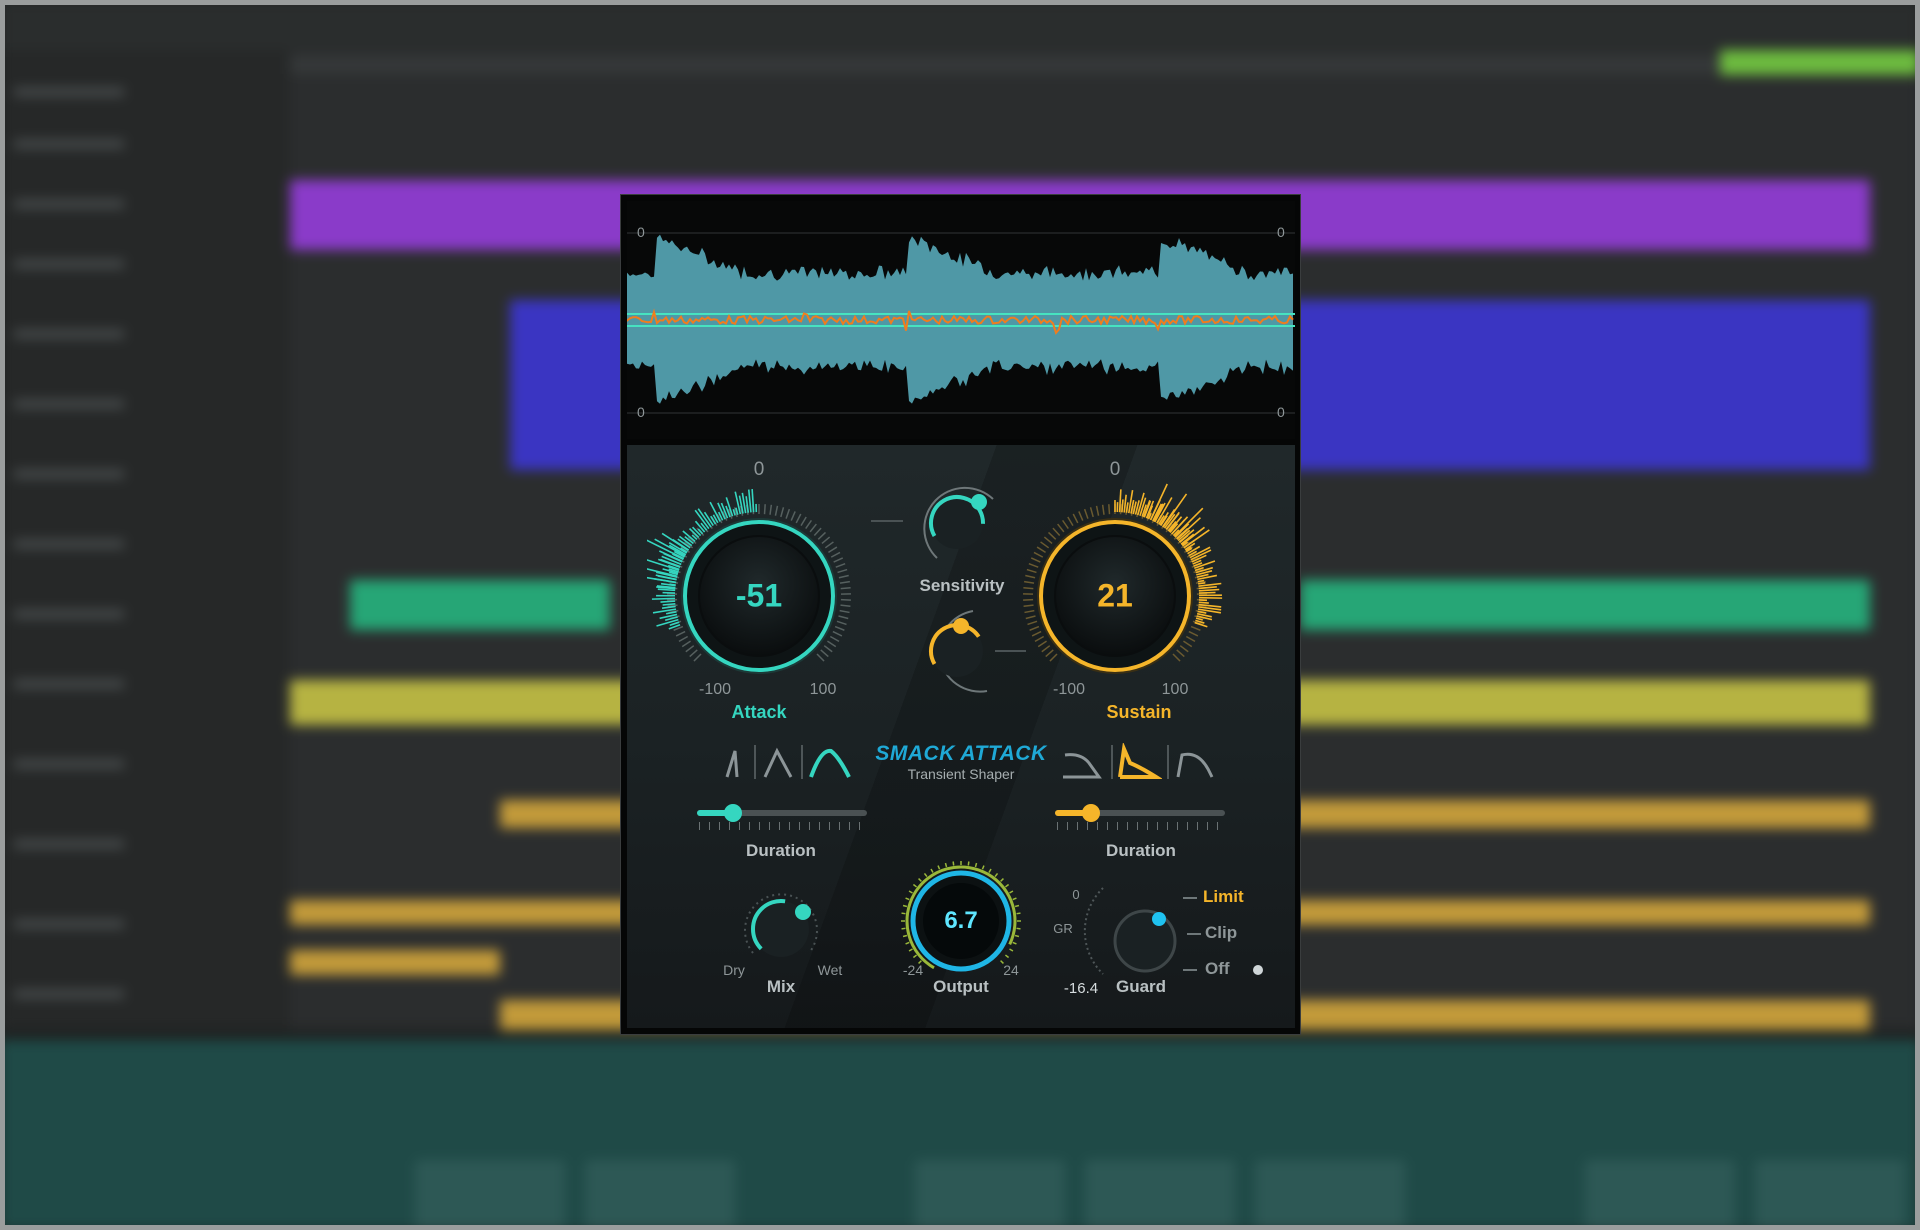 This screenshot has height=1230, width=1920. Describe the element at coordinates (1217, 969) in the screenshot. I see `guard-mode-off: Off` at that location.